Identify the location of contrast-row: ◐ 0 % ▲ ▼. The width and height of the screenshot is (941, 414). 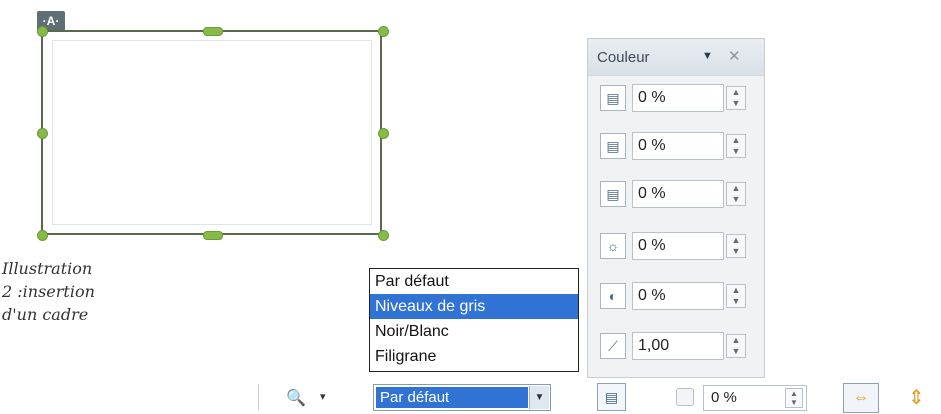
(675, 296).